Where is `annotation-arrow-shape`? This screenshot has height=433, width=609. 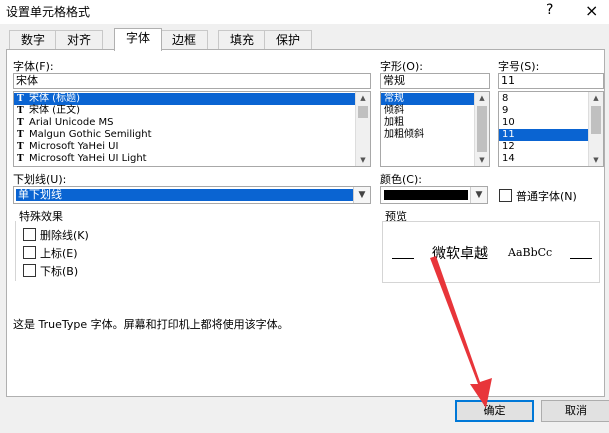
annotation-arrow-shape is located at coordinates (461, 332).